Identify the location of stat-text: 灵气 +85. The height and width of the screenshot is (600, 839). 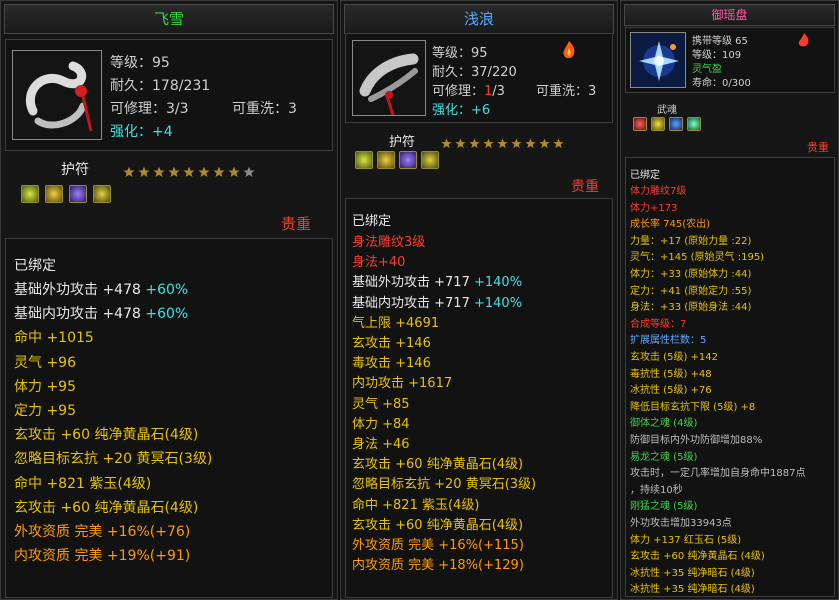
(381, 404).